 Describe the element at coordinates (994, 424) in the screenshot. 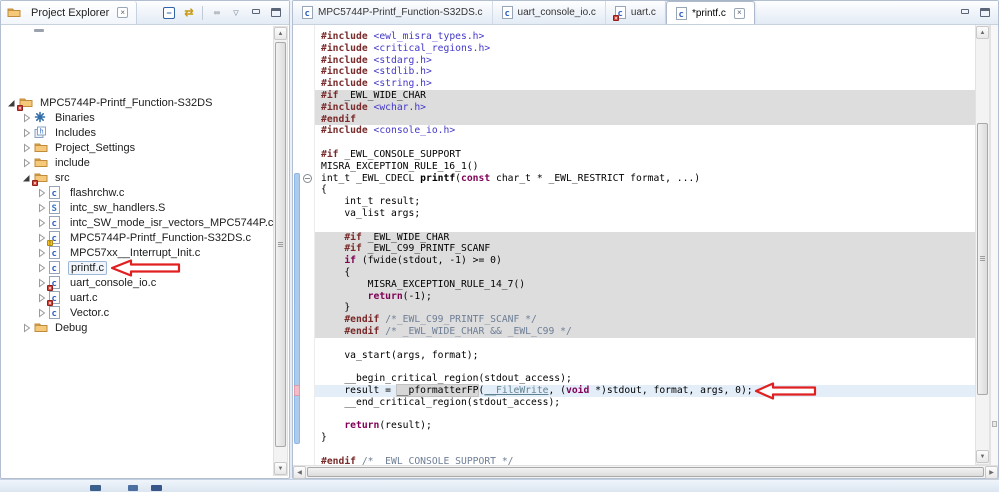

I see `overview-annotation-mark` at that location.